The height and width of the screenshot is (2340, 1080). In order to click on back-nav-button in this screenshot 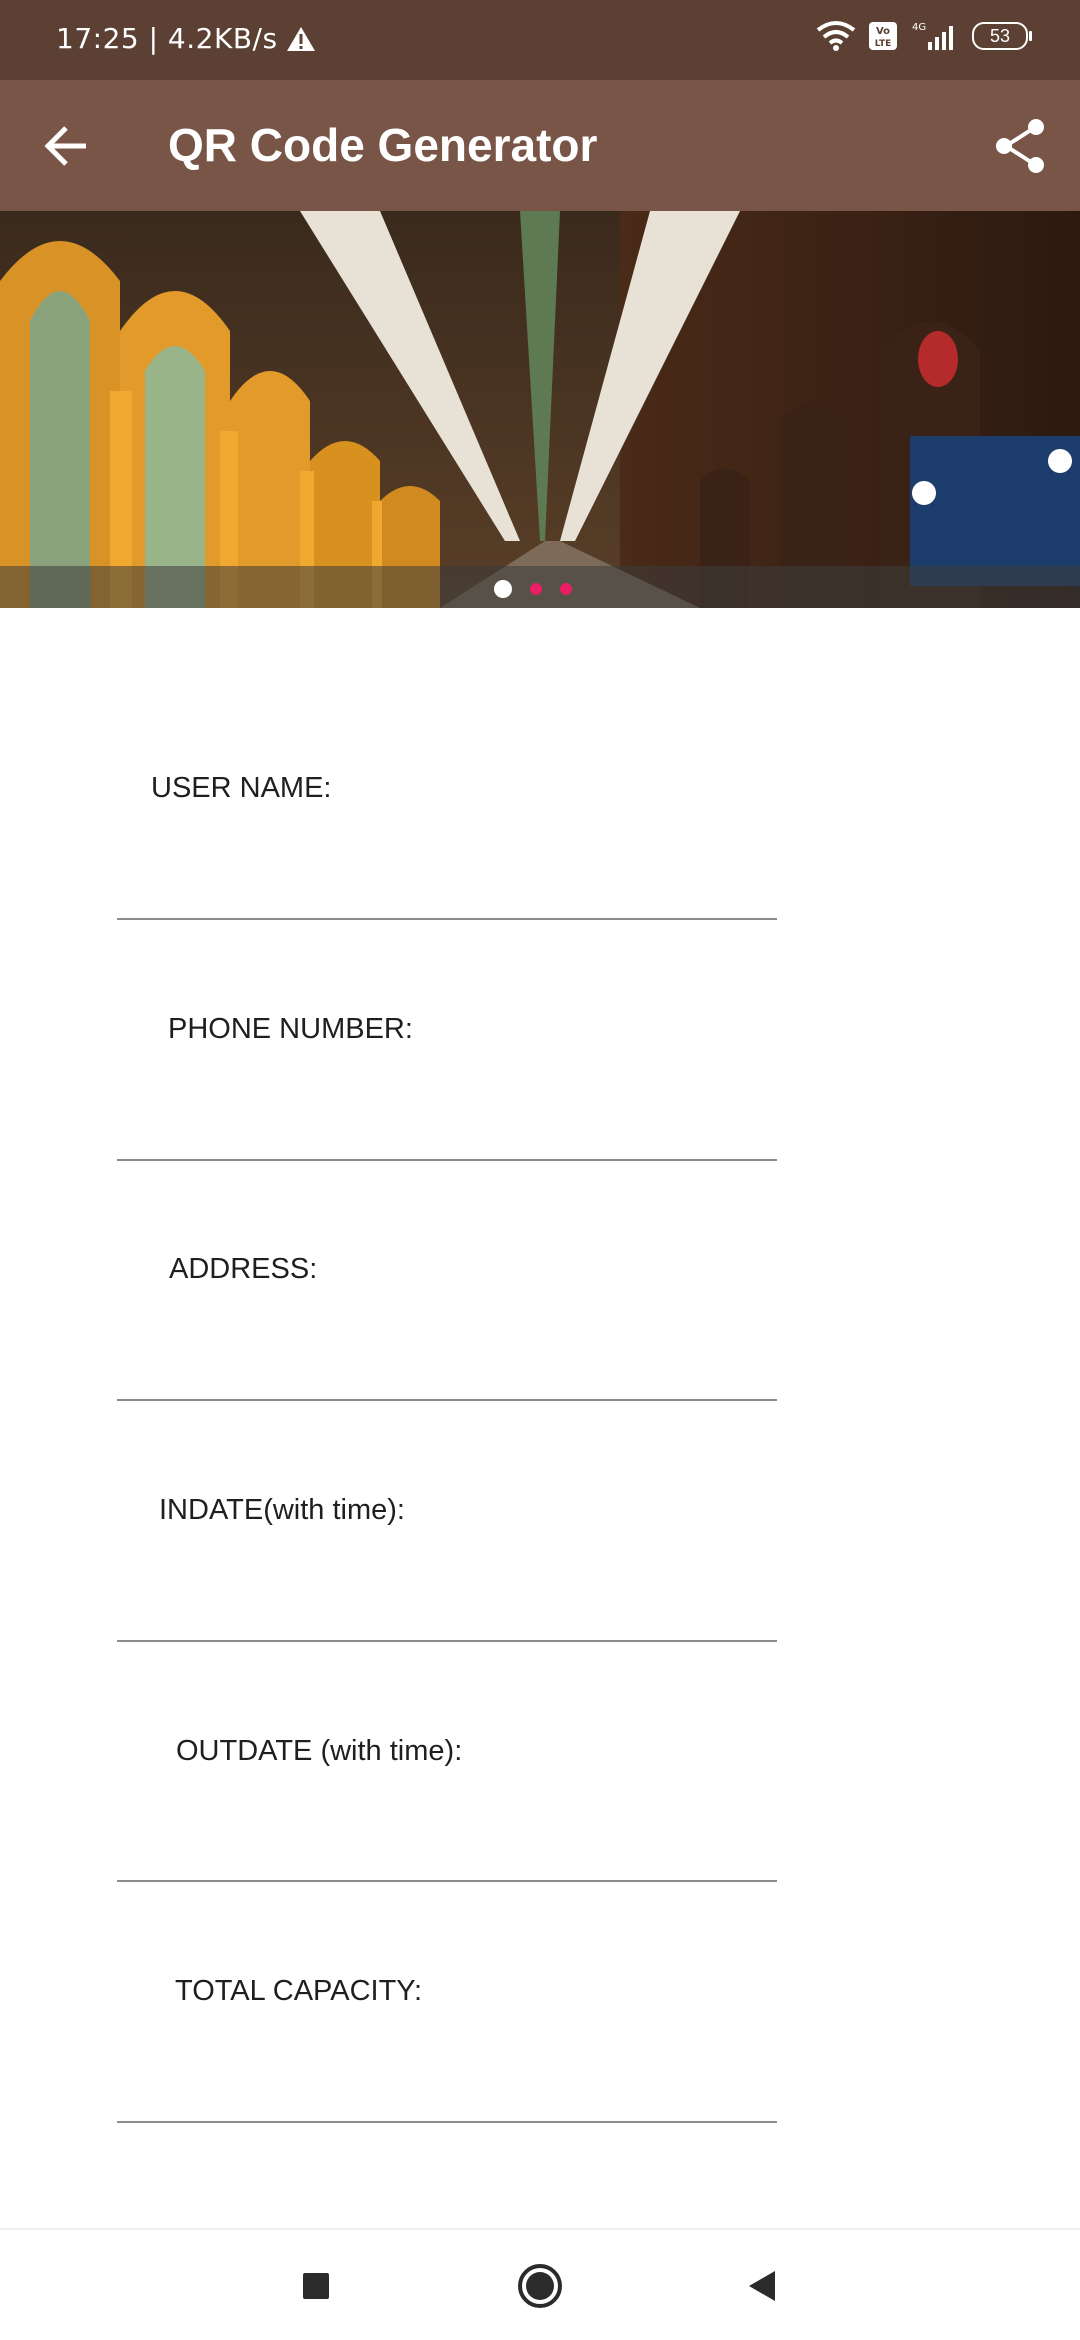, I will do `click(762, 2286)`.